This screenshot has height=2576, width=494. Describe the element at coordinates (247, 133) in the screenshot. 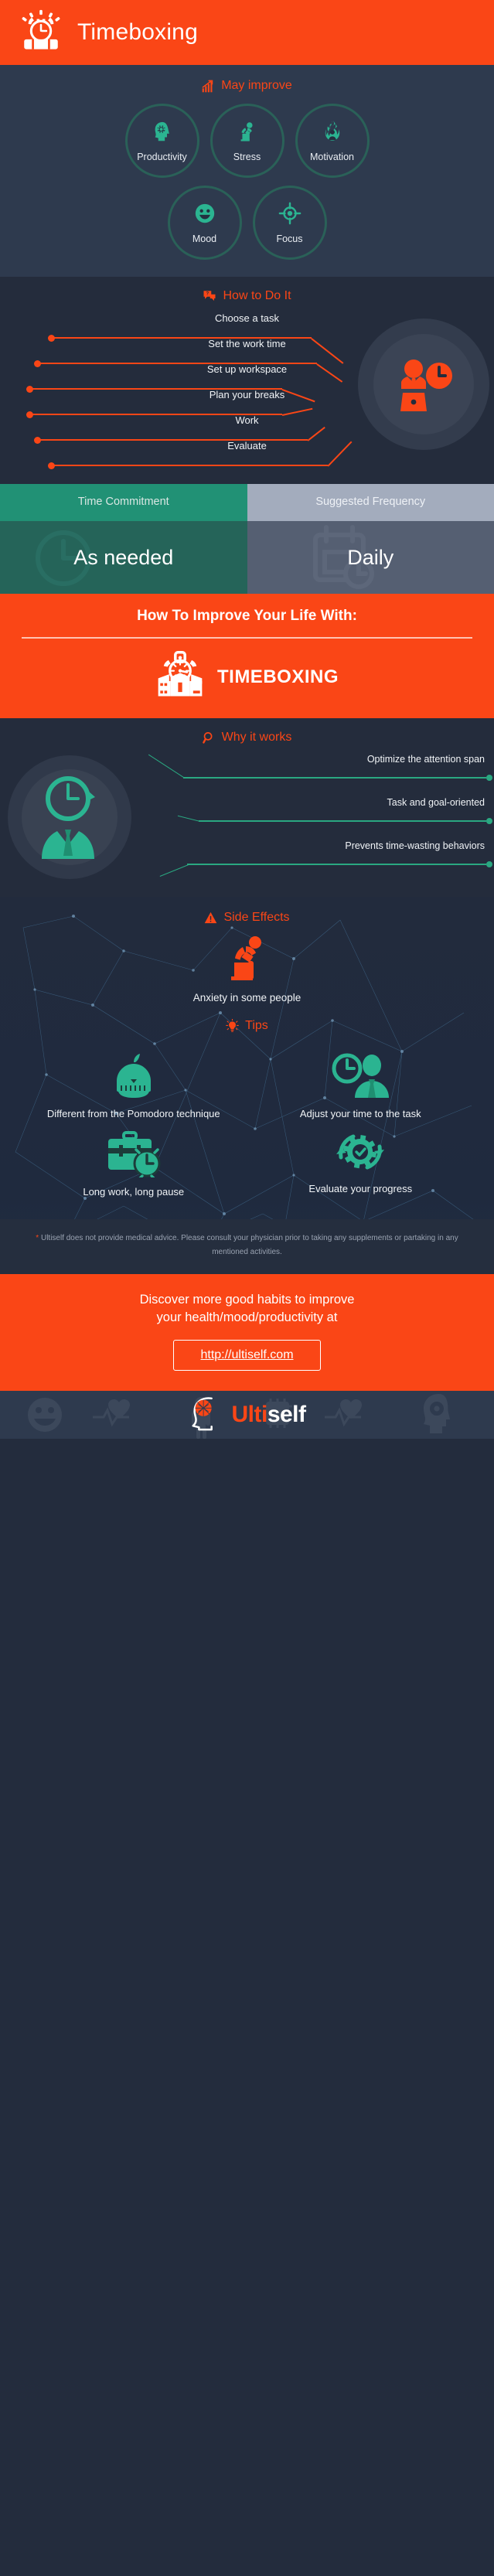

I see `stressed-person-icon` at that location.